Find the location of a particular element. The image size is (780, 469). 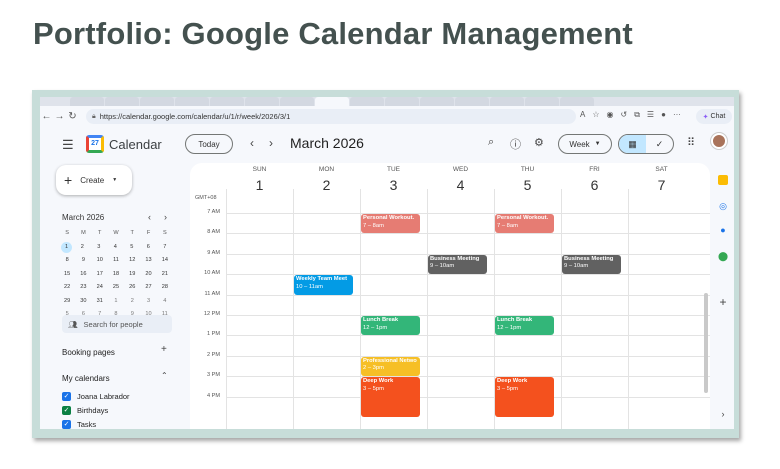

calendar-item: ✓ Tasks is located at coordinates (79, 424).